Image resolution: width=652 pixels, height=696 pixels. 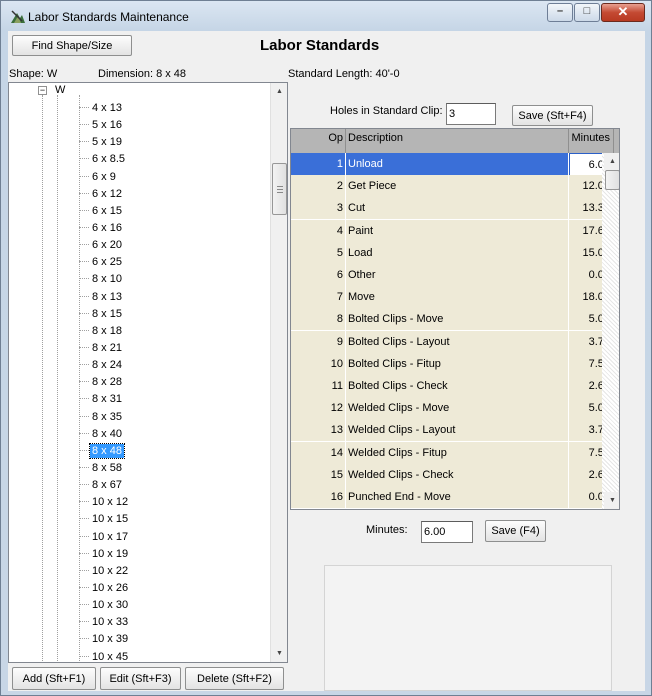 I want to click on description-cell: Move, so click(x=457, y=298).